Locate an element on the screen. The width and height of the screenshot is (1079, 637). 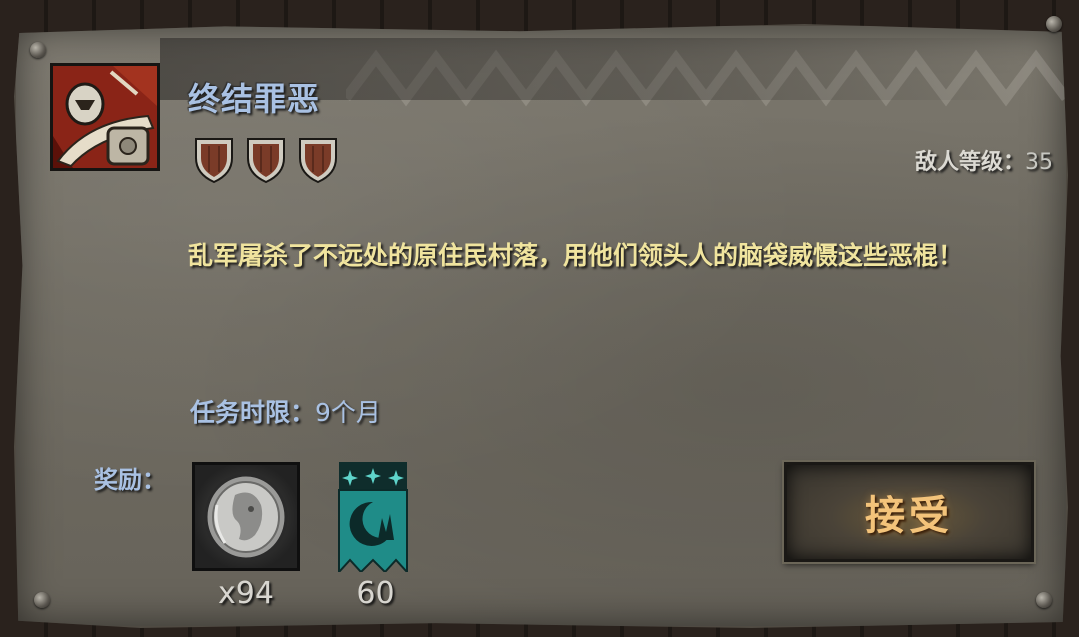
difficulty-rating is located at coordinates (266, 160).